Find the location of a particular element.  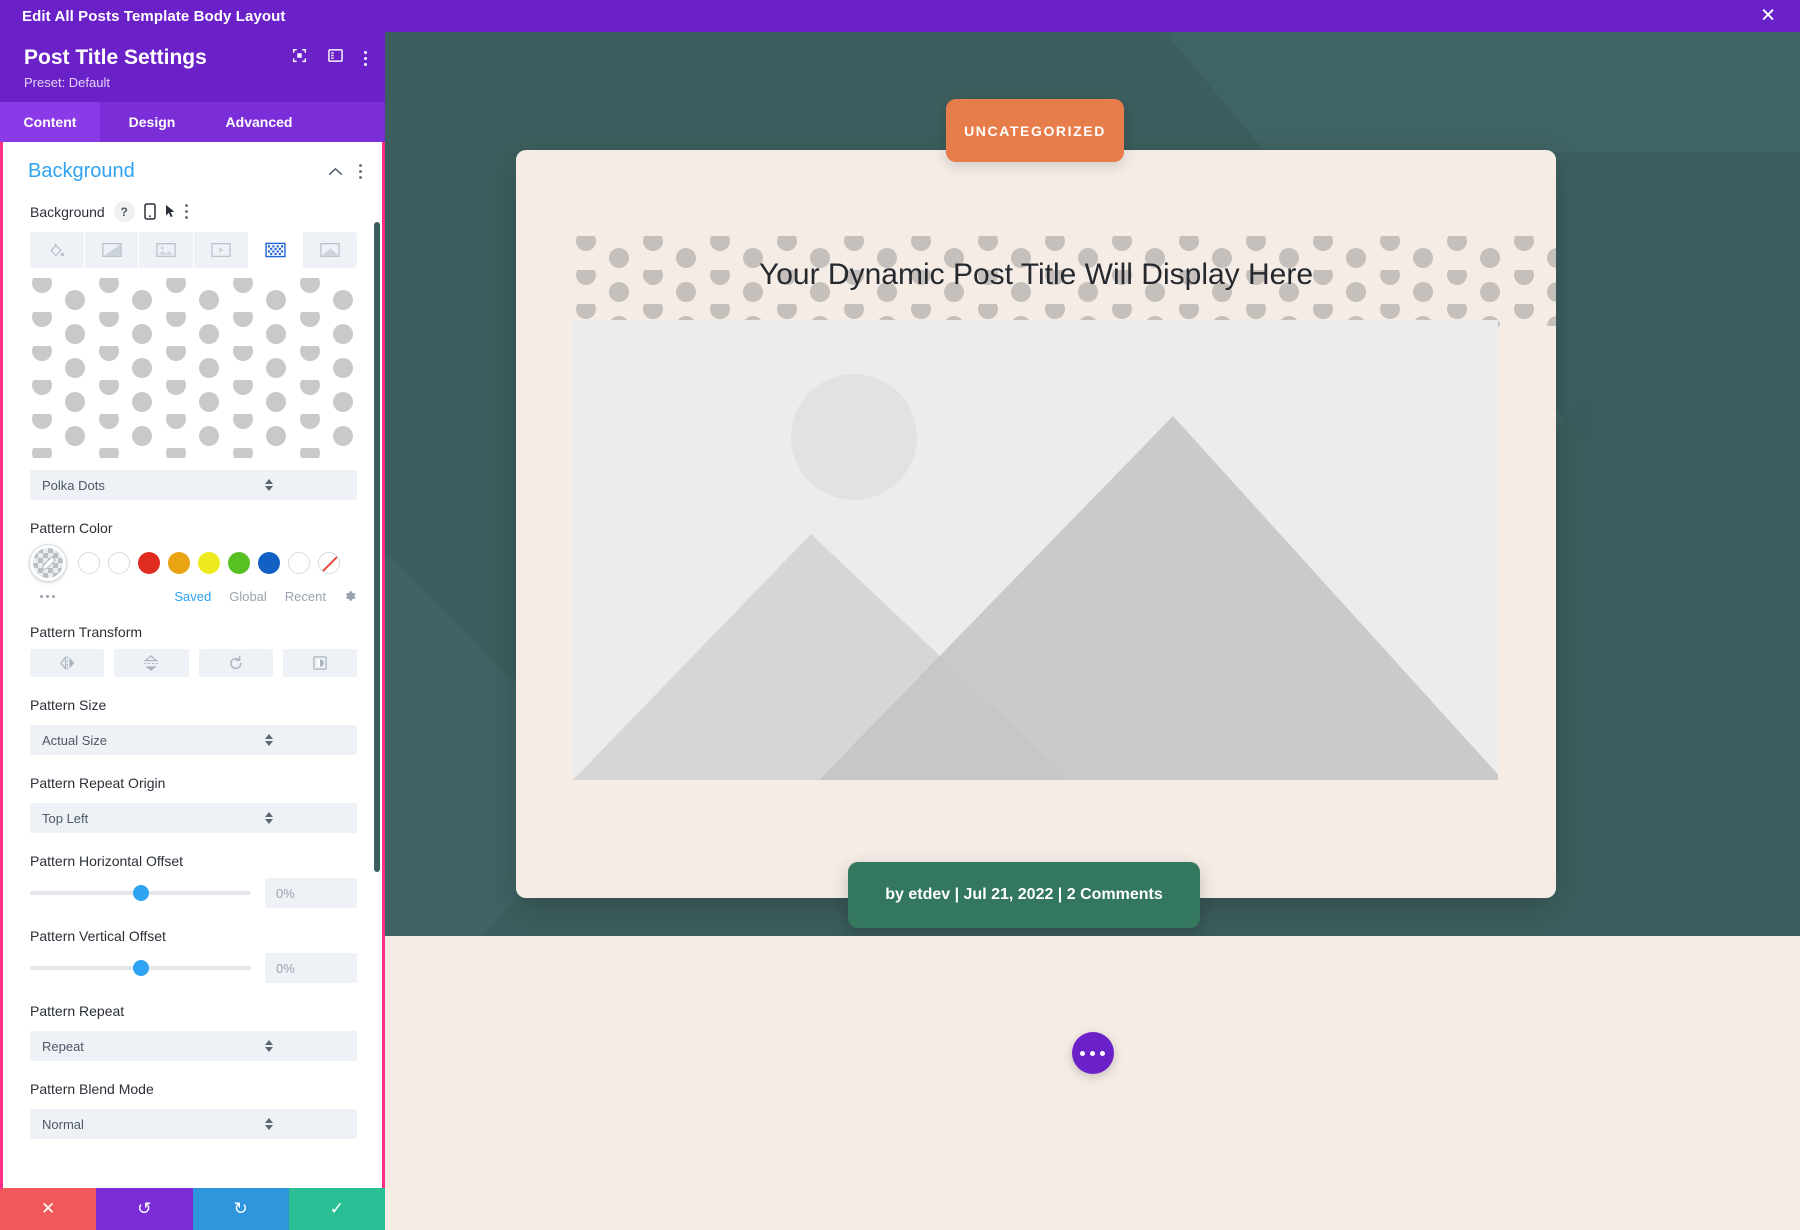

flip-vertical-icon is located at coordinates (151, 663).